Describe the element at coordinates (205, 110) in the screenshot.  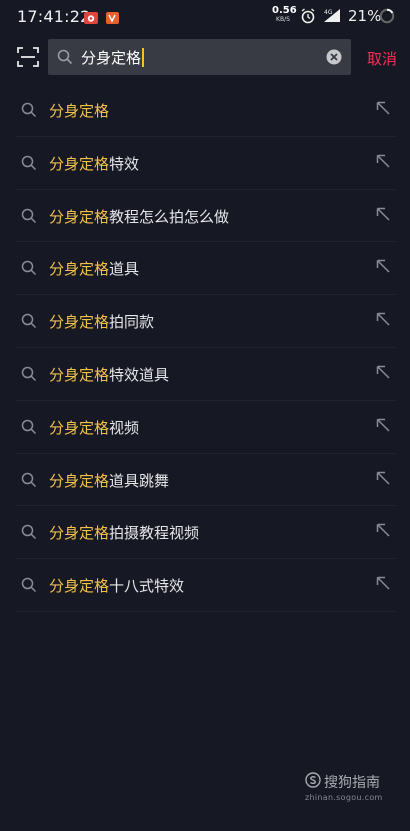
I see `suggestion-item: 分身定格` at that location.